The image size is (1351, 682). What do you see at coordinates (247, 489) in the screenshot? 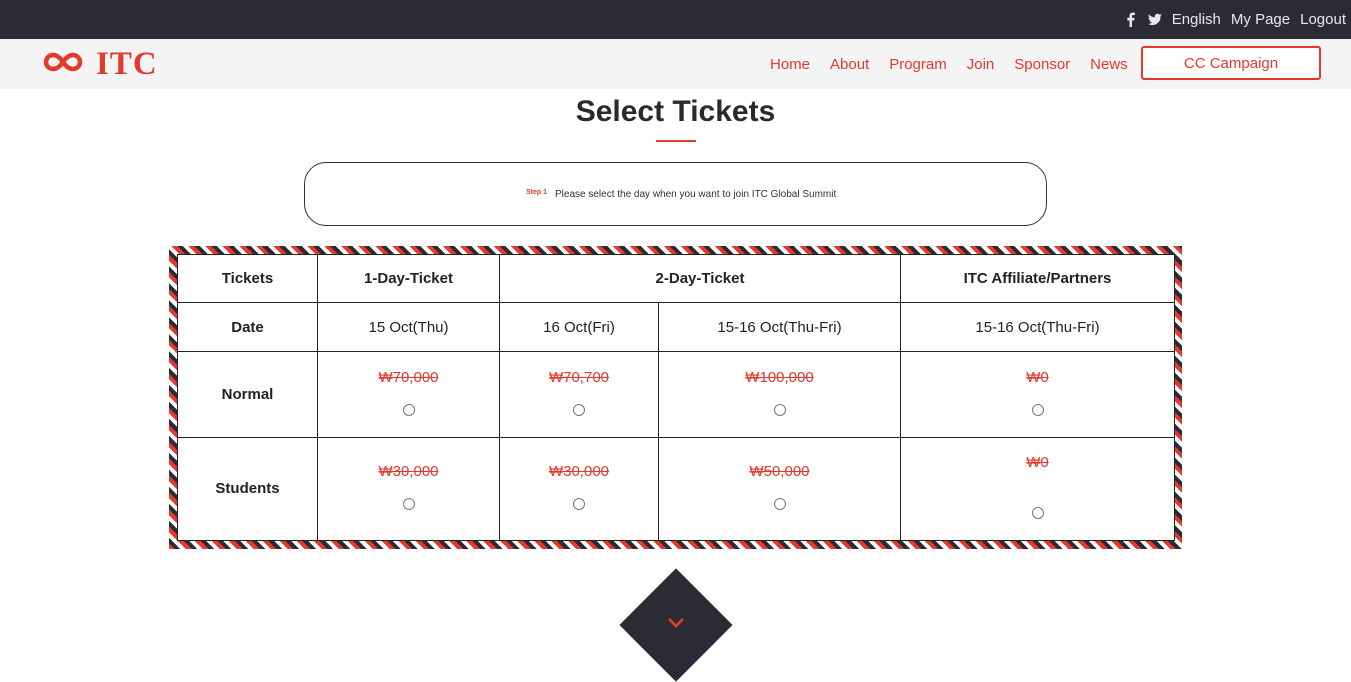
I see `row-label-students: Students` at bounding box center [247, 489].